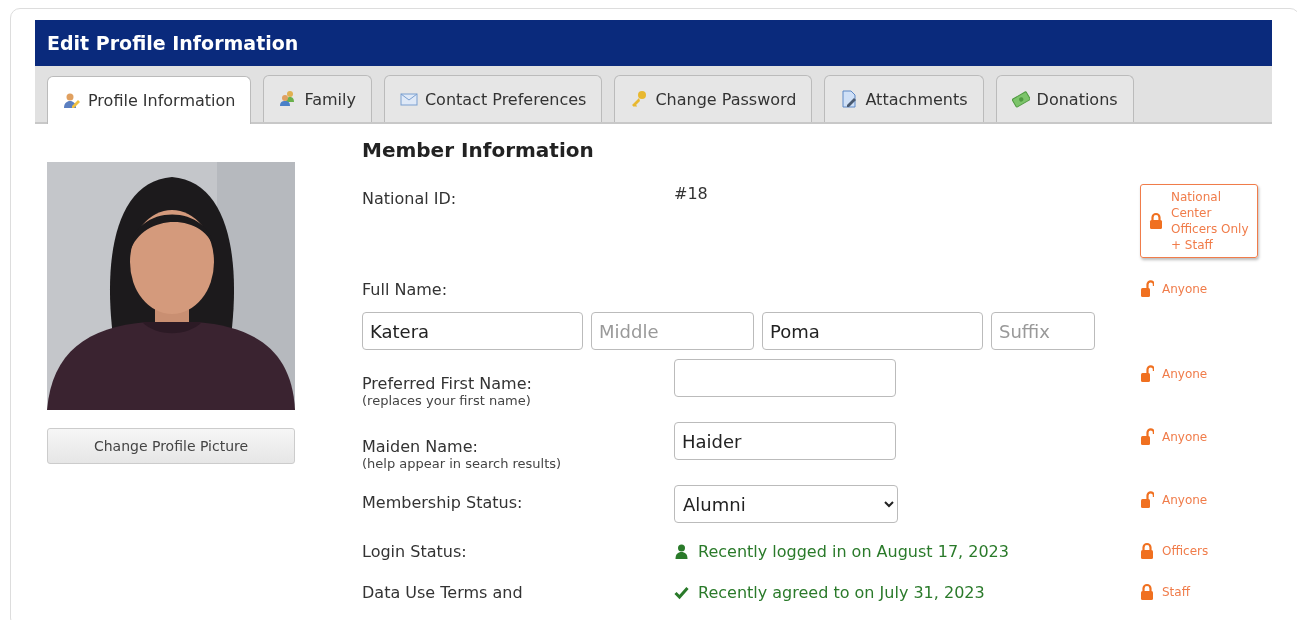  Describe the element at coordinates (317, 98) in the screenshot. I see `tab: Family` at that location.